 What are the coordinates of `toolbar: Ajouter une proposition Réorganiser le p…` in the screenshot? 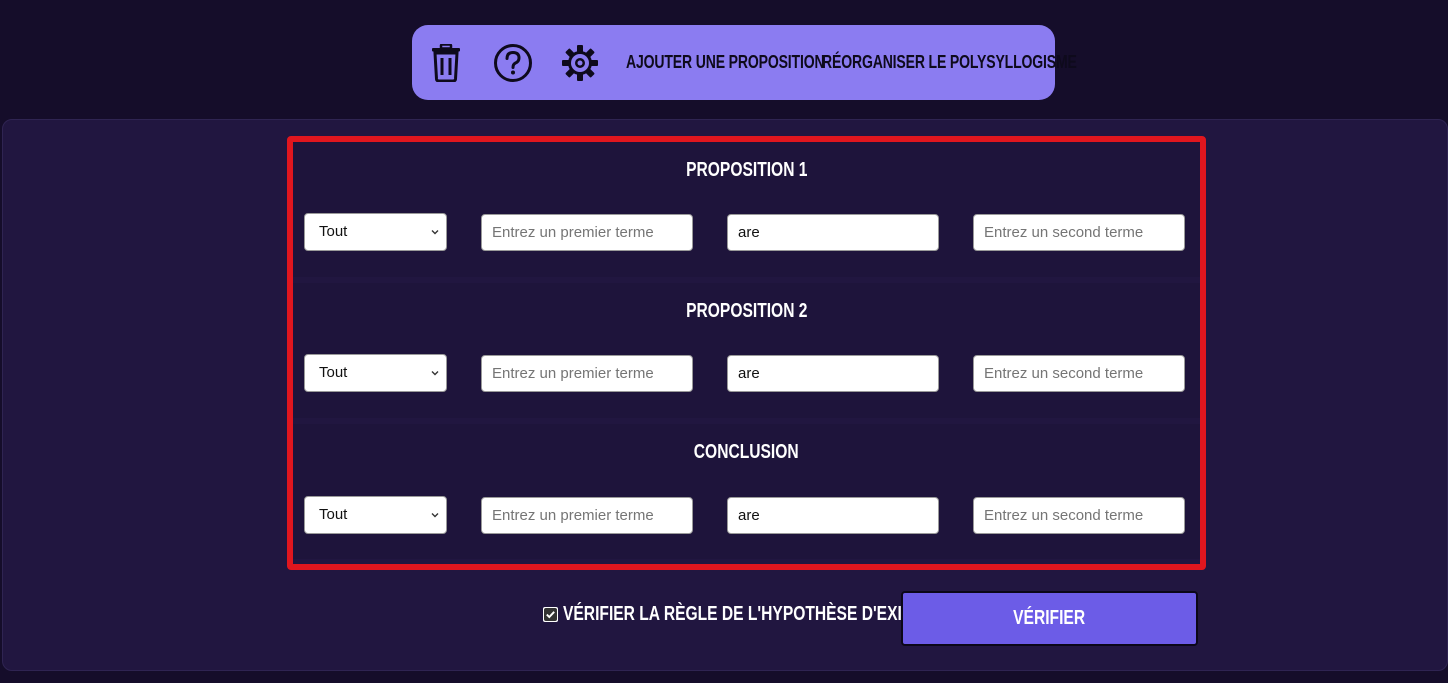 It's located at (744, 62).